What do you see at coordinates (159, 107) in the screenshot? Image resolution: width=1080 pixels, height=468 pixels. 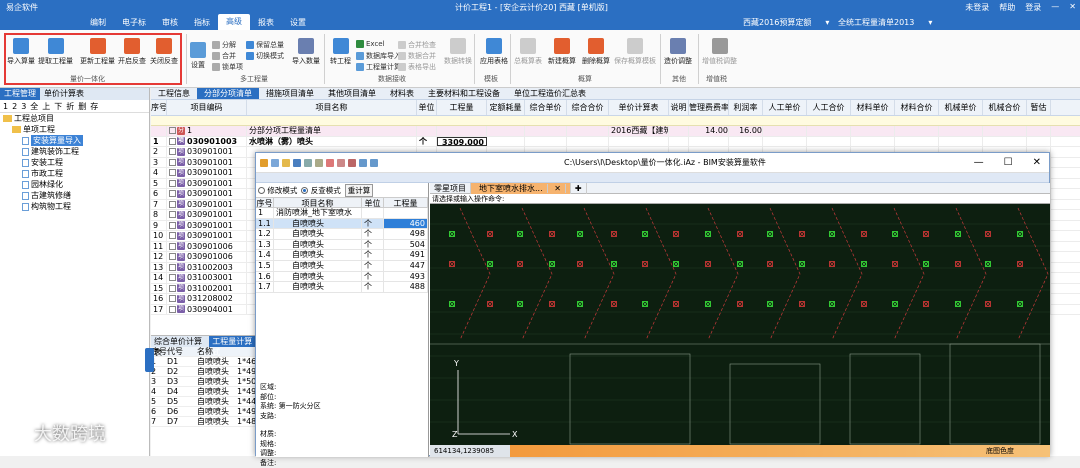 I see `col-header: 序号` at bounding box center [159, 107].